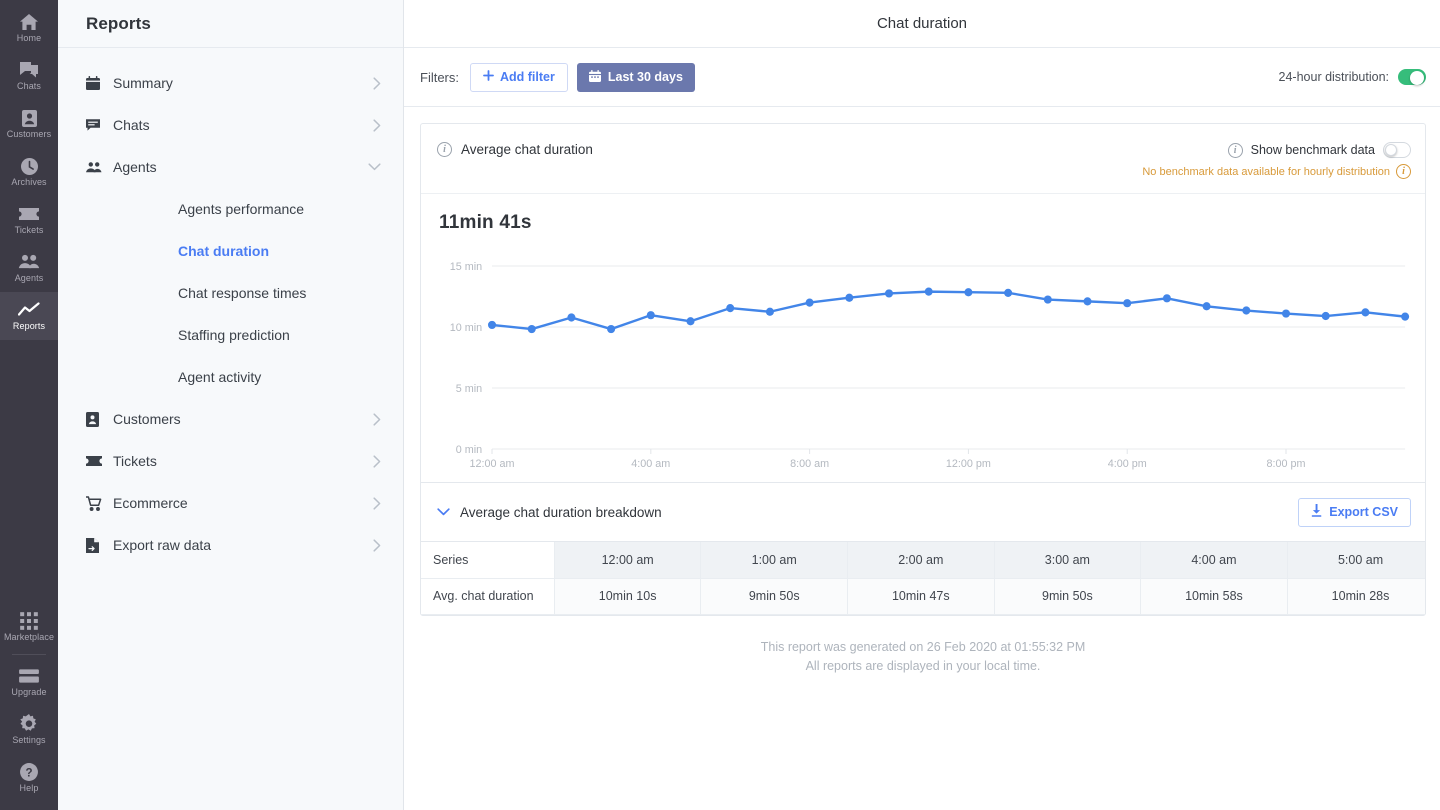 The image size is (1440, 810). What do you see at coordinates (29, 28) in the screenshot?
I see `rail-item-home: Home` at bounding box center [29, 28].